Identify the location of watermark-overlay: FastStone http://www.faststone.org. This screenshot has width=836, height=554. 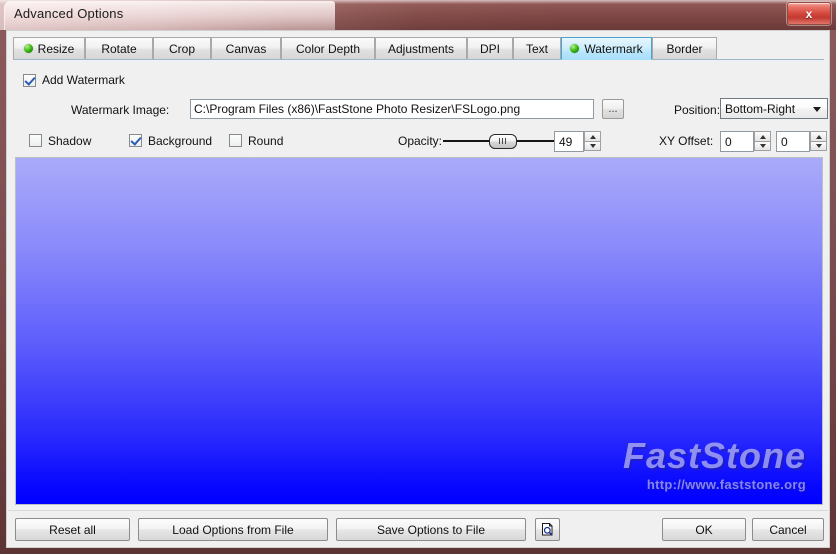
(714, 464).